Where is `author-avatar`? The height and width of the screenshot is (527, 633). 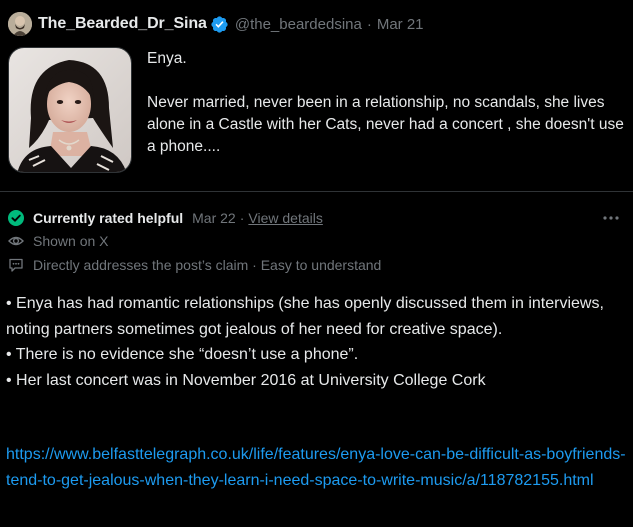
author-avatar is located at coordinates (20, 24).